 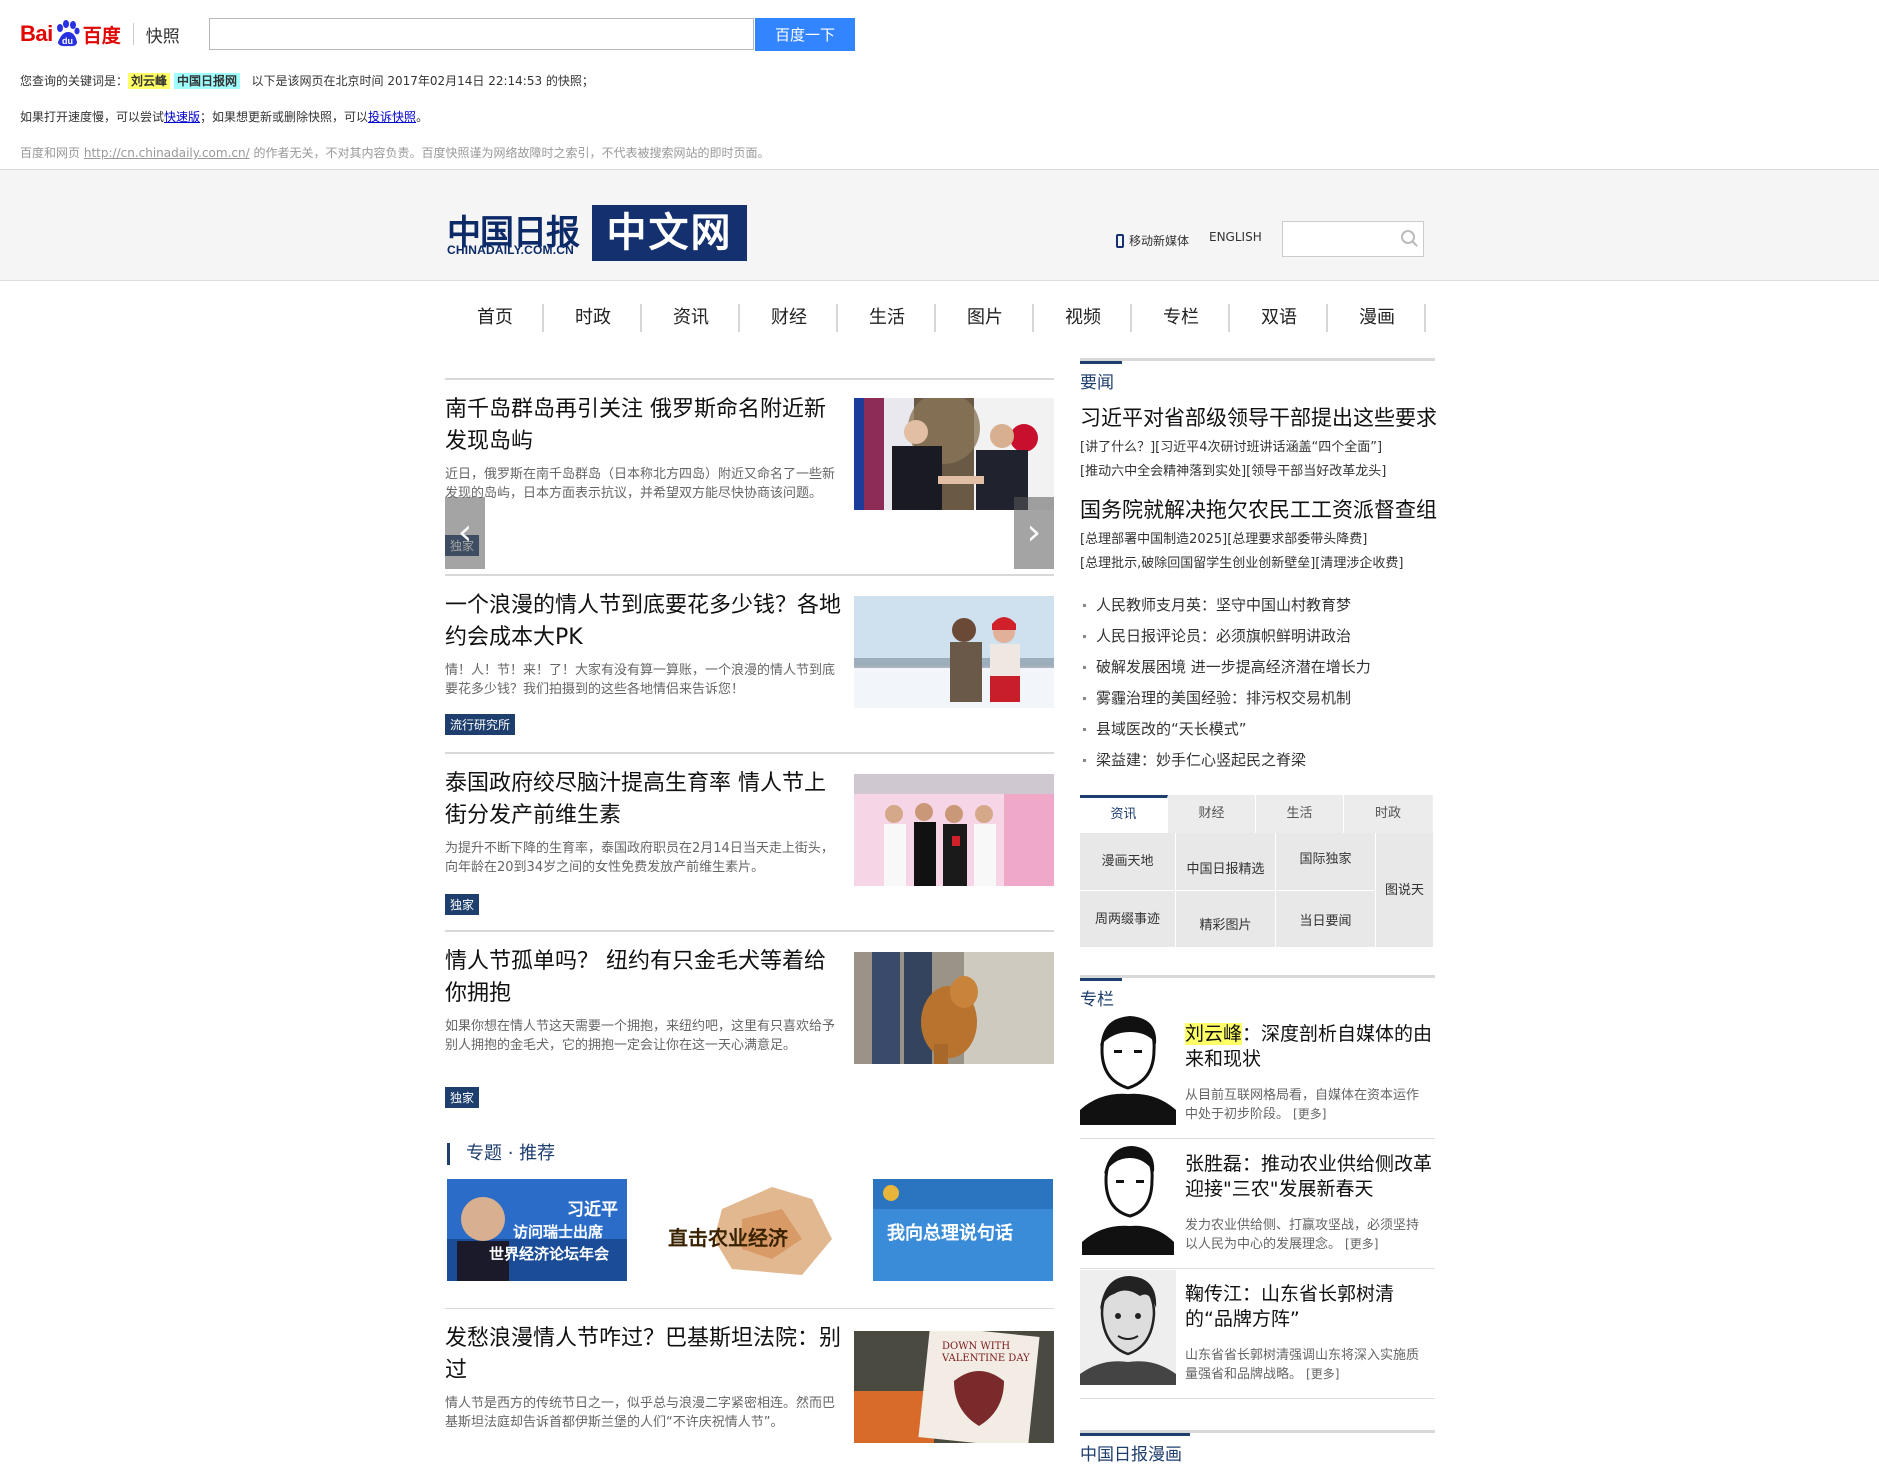 I want to click on news-photo-thailand, so click(x=954, y=830).